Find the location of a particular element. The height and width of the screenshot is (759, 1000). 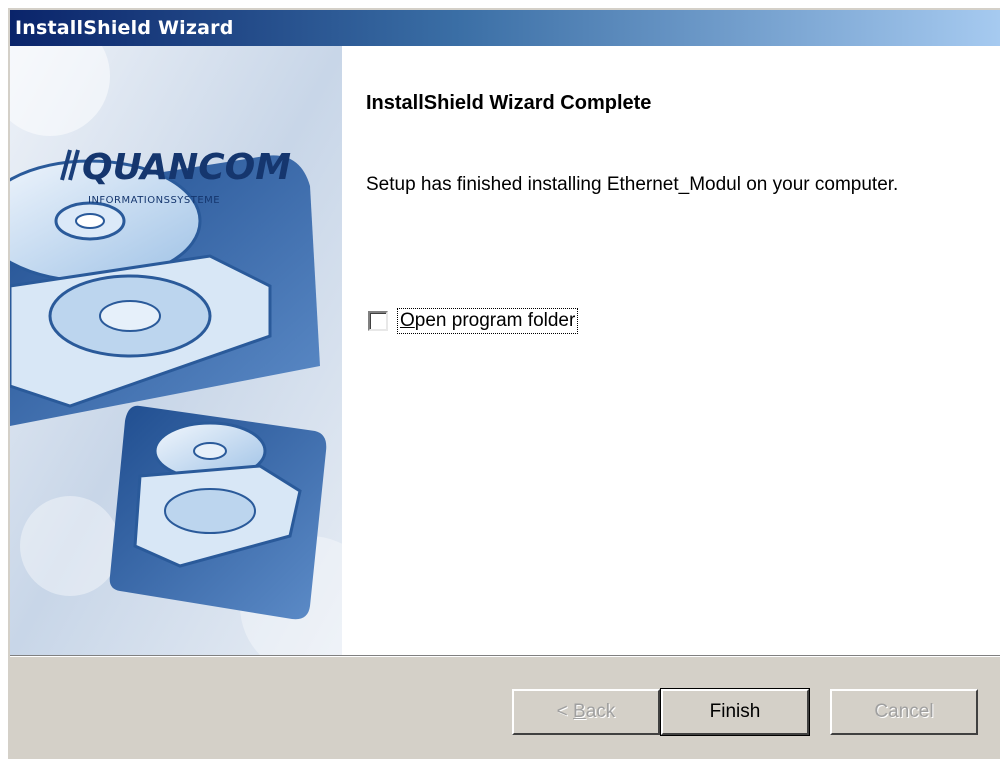

back-button-prefix: < is located at coordinates (565, 711).